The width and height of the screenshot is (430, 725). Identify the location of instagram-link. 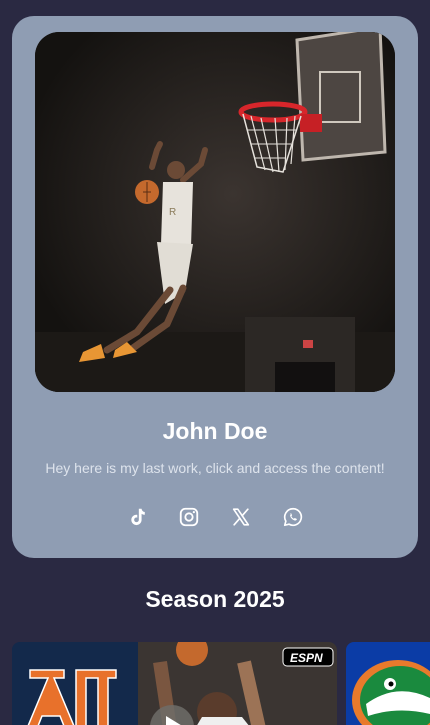
(189, 517).